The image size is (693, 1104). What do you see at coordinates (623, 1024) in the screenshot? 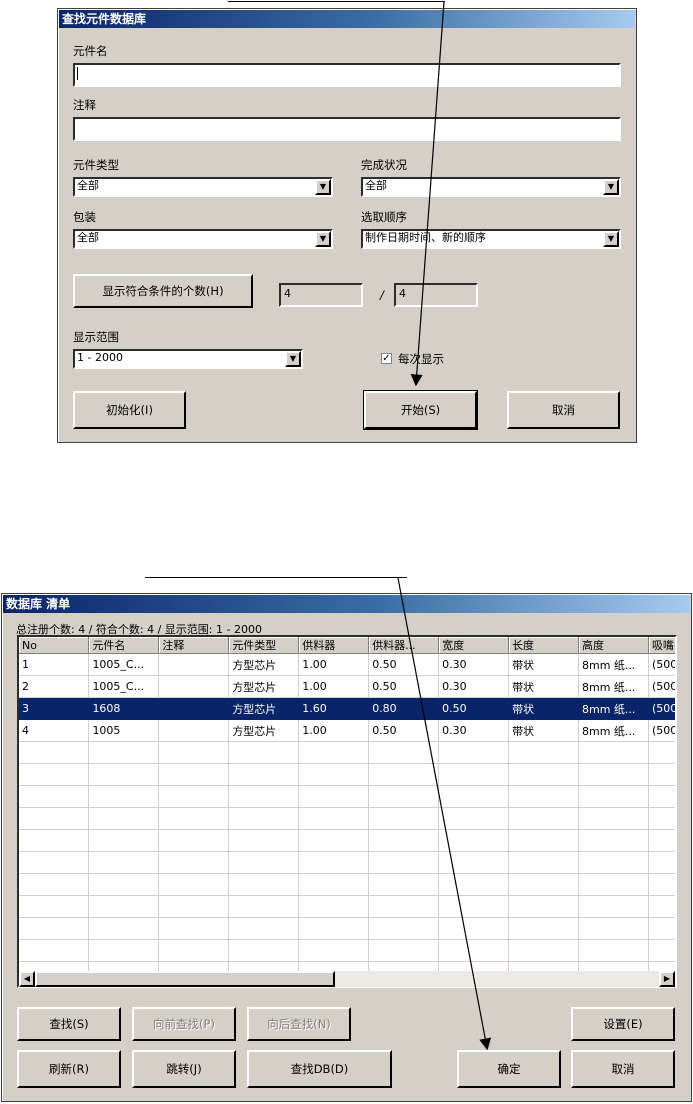
I see `settings-button: 设置(E)` at bounding box center [623, 1024].